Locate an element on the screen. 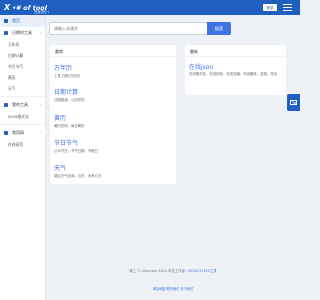 The width and height of the screenshot is (320, 300). sidebar-group-label: 我的工具 is located at coordinates (20, 104).